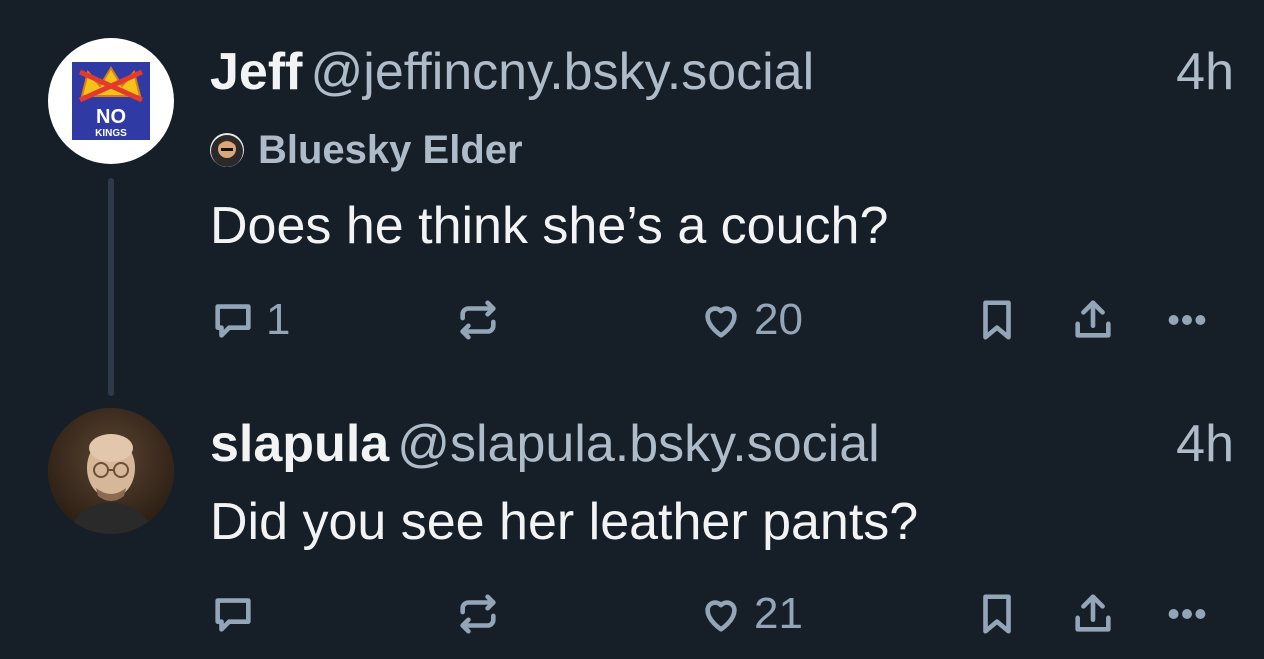 Image resolution: width=1264 pixels, height=659 pixels. I want to click on no-kings-avatar-icon: NO KINGS, so click(111, 101).